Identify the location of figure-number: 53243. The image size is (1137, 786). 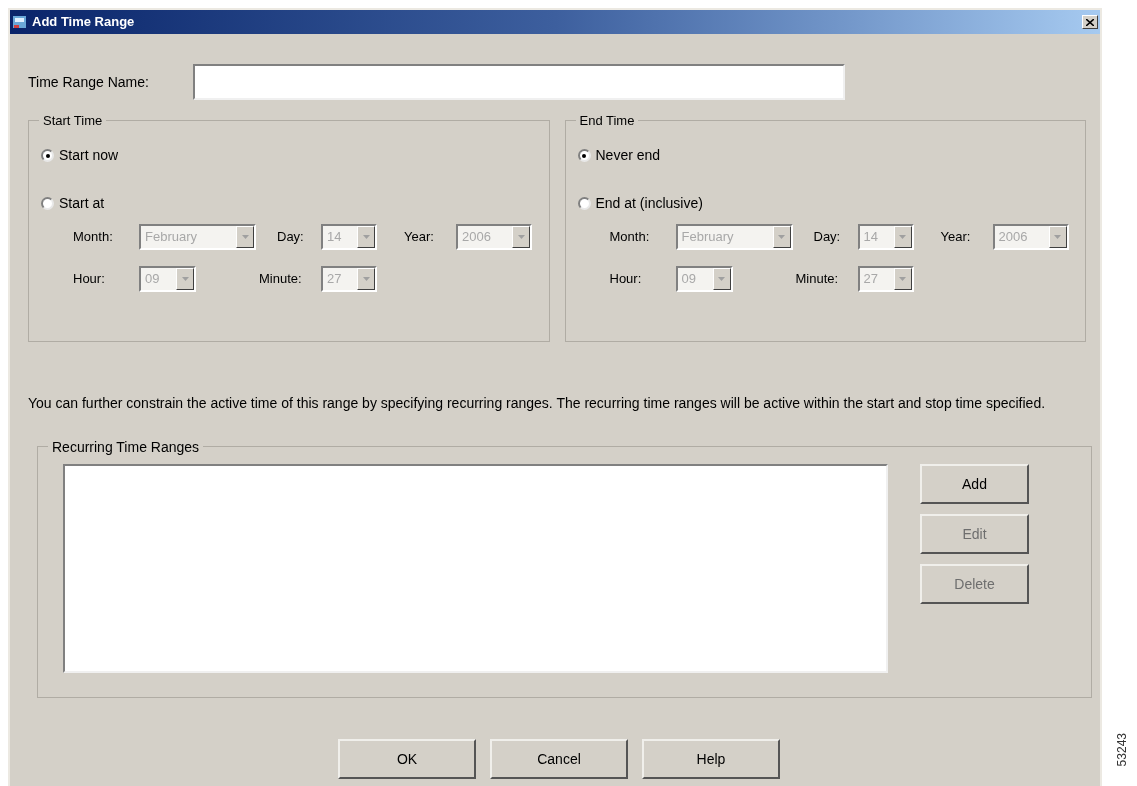
(1120, 749).